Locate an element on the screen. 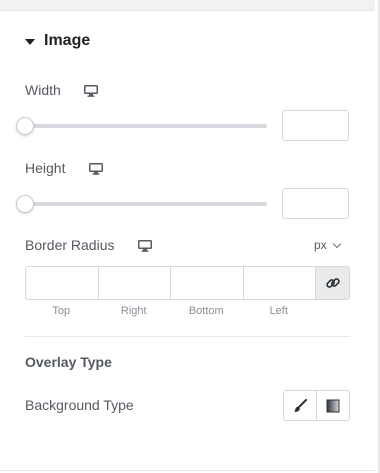 This screenshot has height=473, width=380. background-gradient-button is located at coordinates (332, 405).